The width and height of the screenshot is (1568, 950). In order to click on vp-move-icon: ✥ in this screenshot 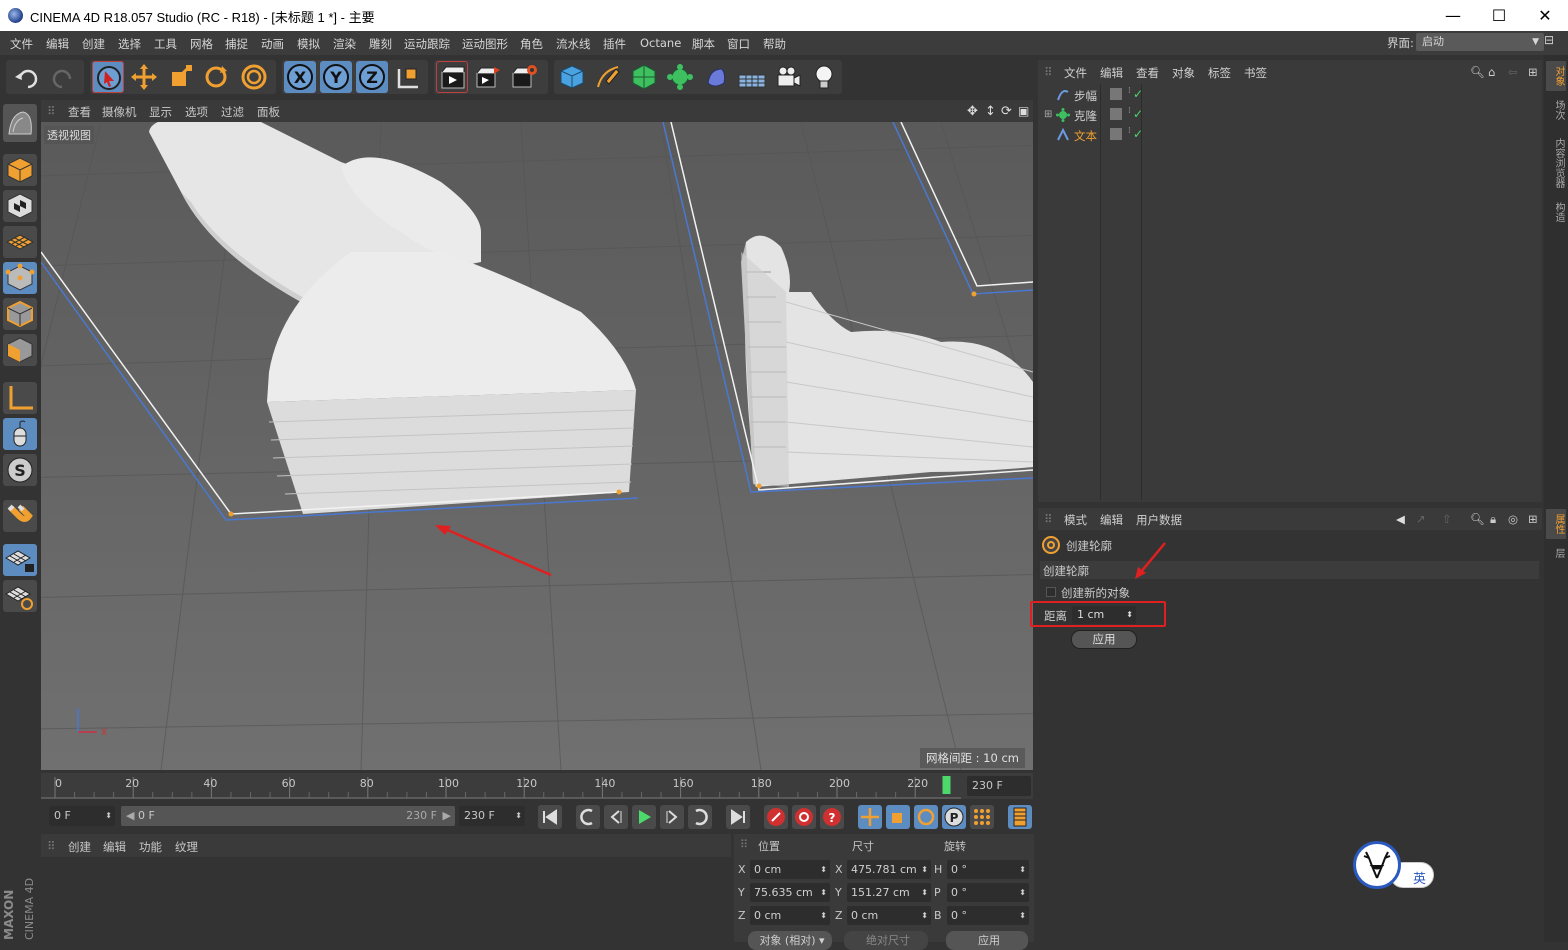, I will do `click(972, 111)`.